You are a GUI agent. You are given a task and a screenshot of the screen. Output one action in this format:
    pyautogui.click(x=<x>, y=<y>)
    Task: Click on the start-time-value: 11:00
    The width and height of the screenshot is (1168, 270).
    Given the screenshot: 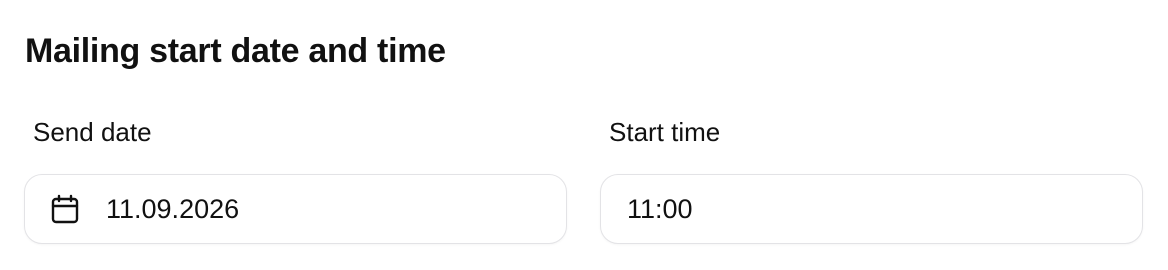 What is the action you would take?
    pyautogui.click(x=660, y=209)
    